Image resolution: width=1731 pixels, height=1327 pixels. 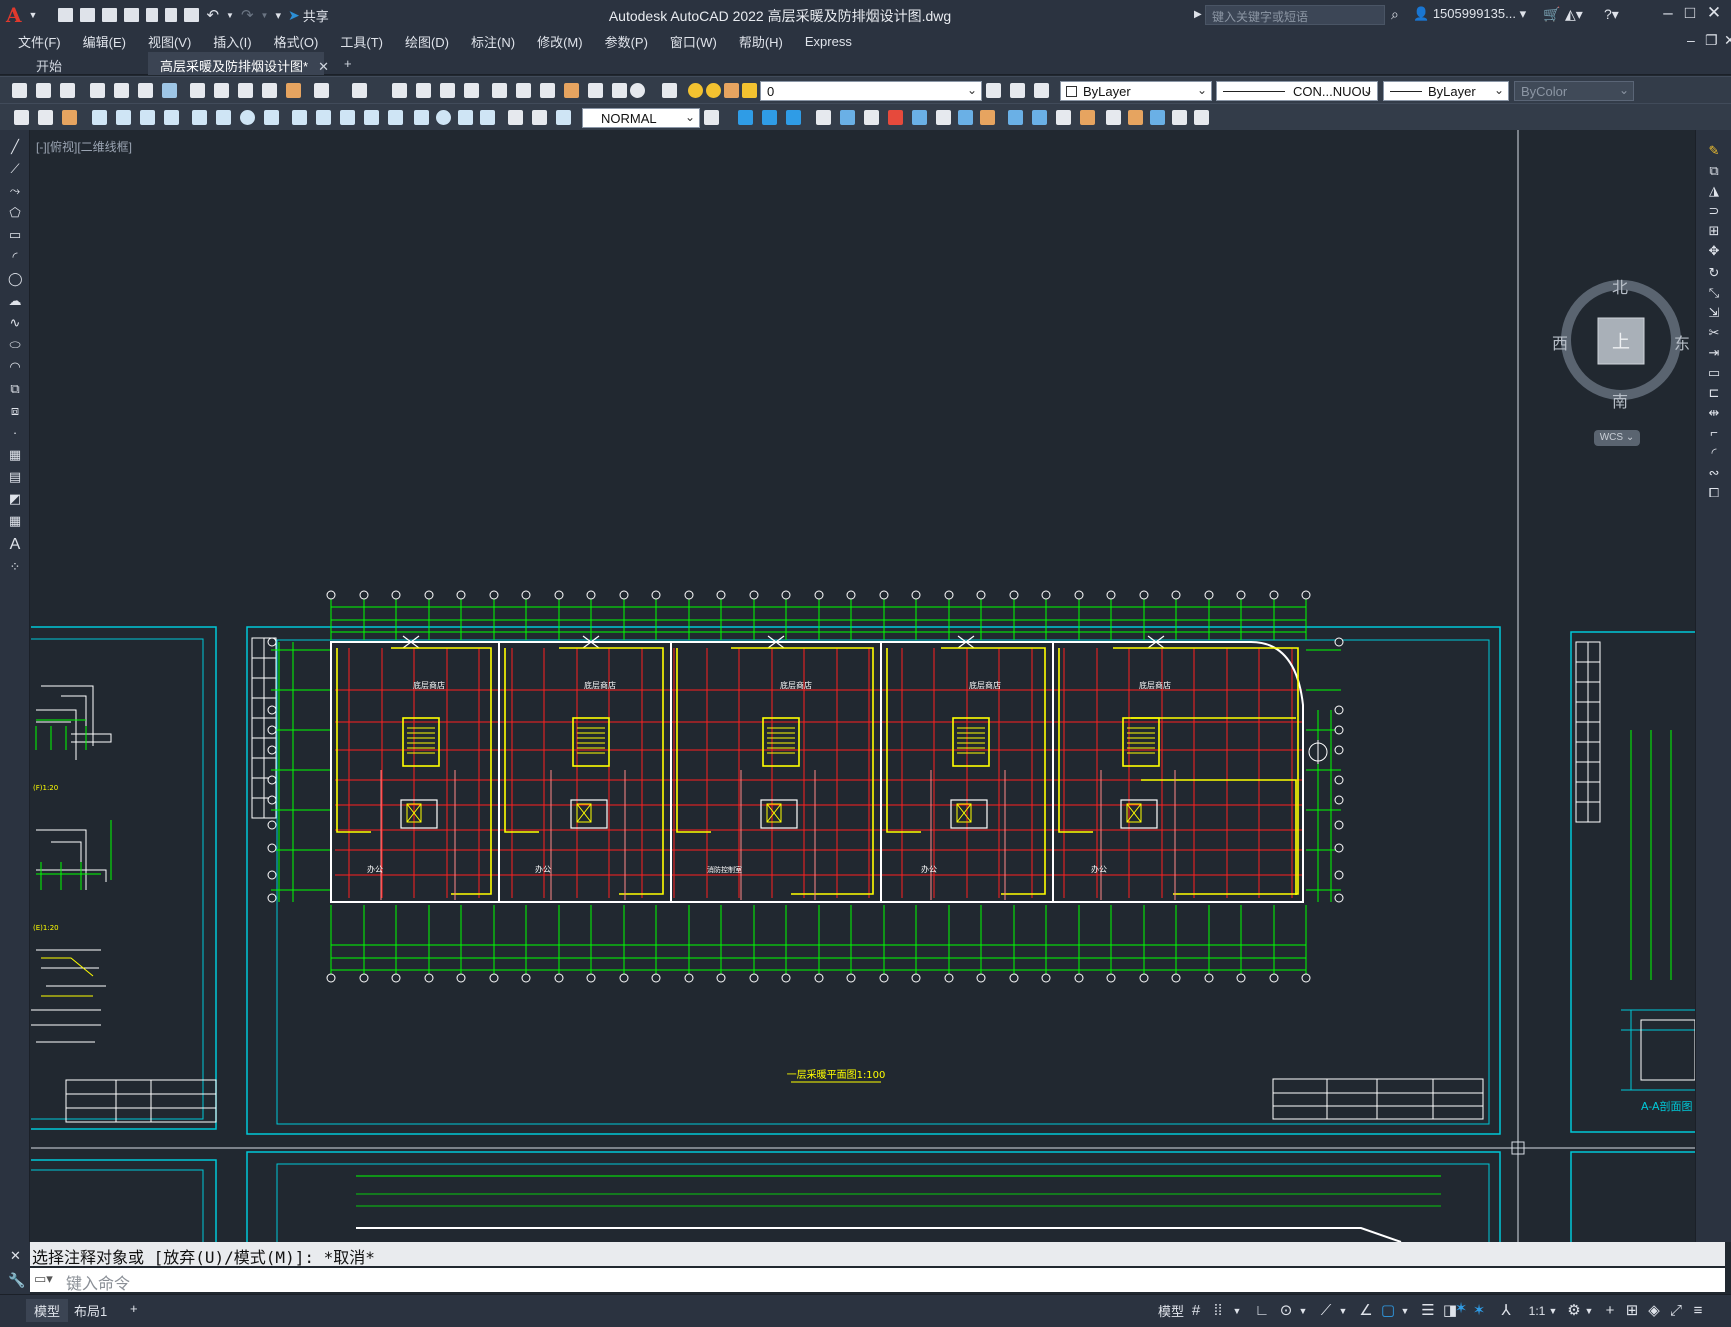 I want to click on lineweight-icon: ☰, so click(x=1428, y=1311).